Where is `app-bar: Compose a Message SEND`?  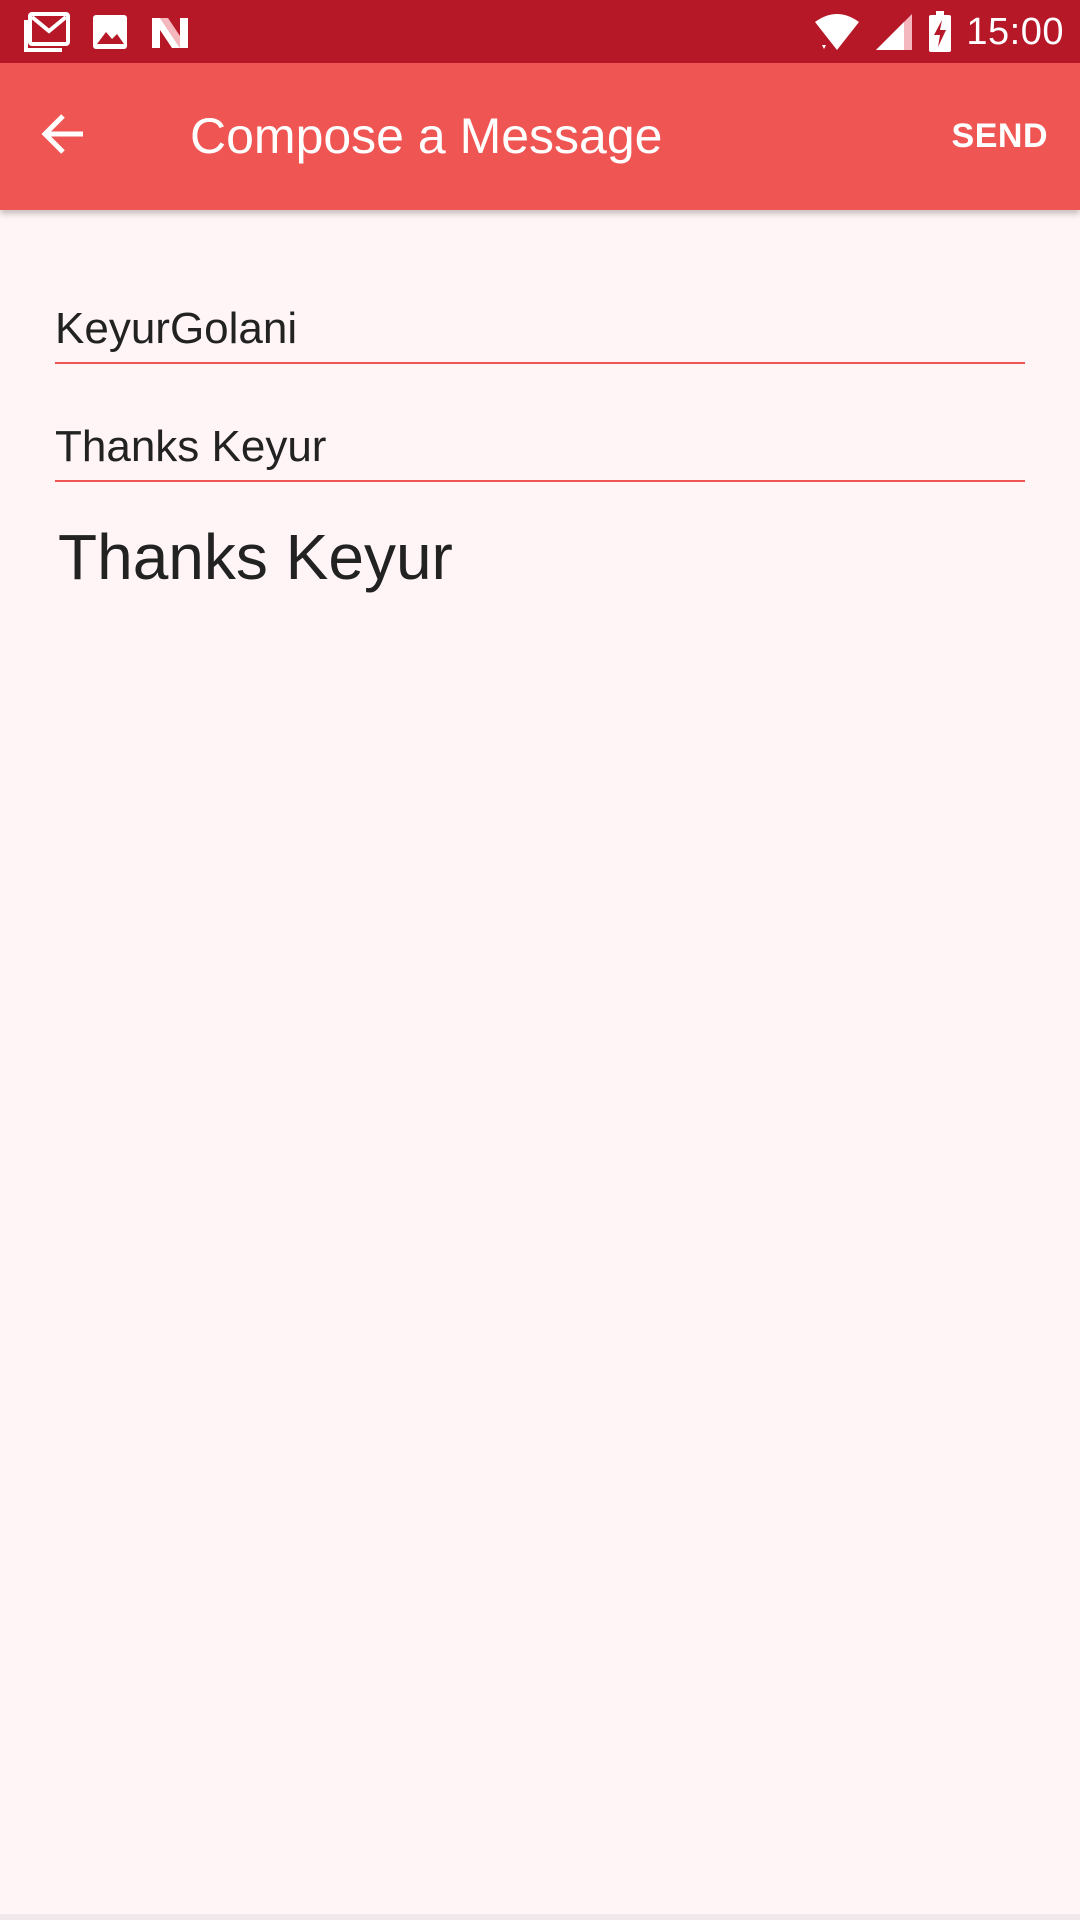 app-bar: Compose a Message SEND is located at coordinates (540, 136).